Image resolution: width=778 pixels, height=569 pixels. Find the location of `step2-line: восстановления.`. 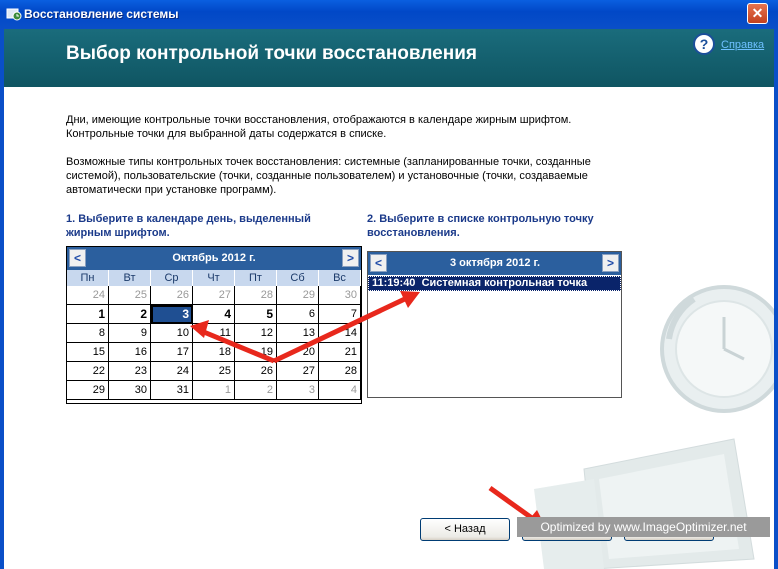

step2-line: восстановления. is located at coordinates (413, 233).